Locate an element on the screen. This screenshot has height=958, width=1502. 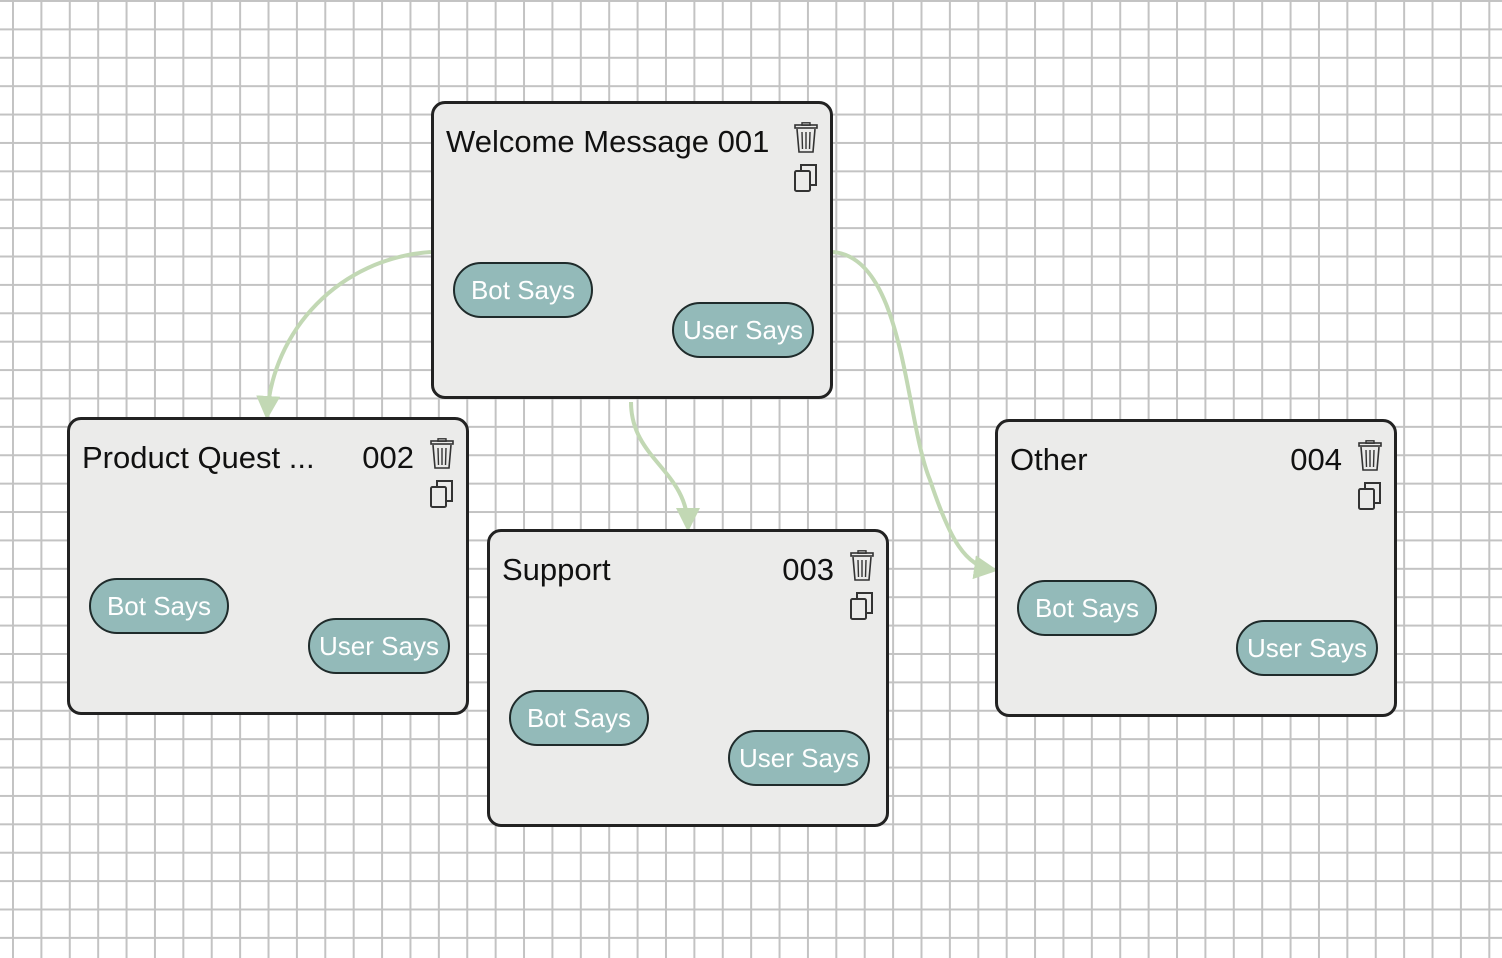
node-title: Welcome Message 001 is located at coordinates (608, 141).